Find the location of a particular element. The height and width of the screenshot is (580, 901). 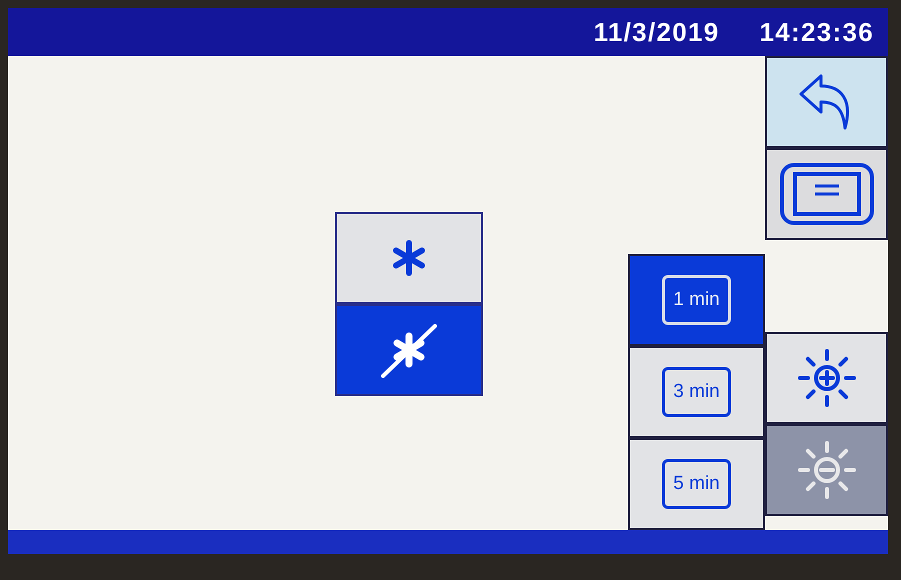

timer-button: 5 min is located at coordinates (696, 484).